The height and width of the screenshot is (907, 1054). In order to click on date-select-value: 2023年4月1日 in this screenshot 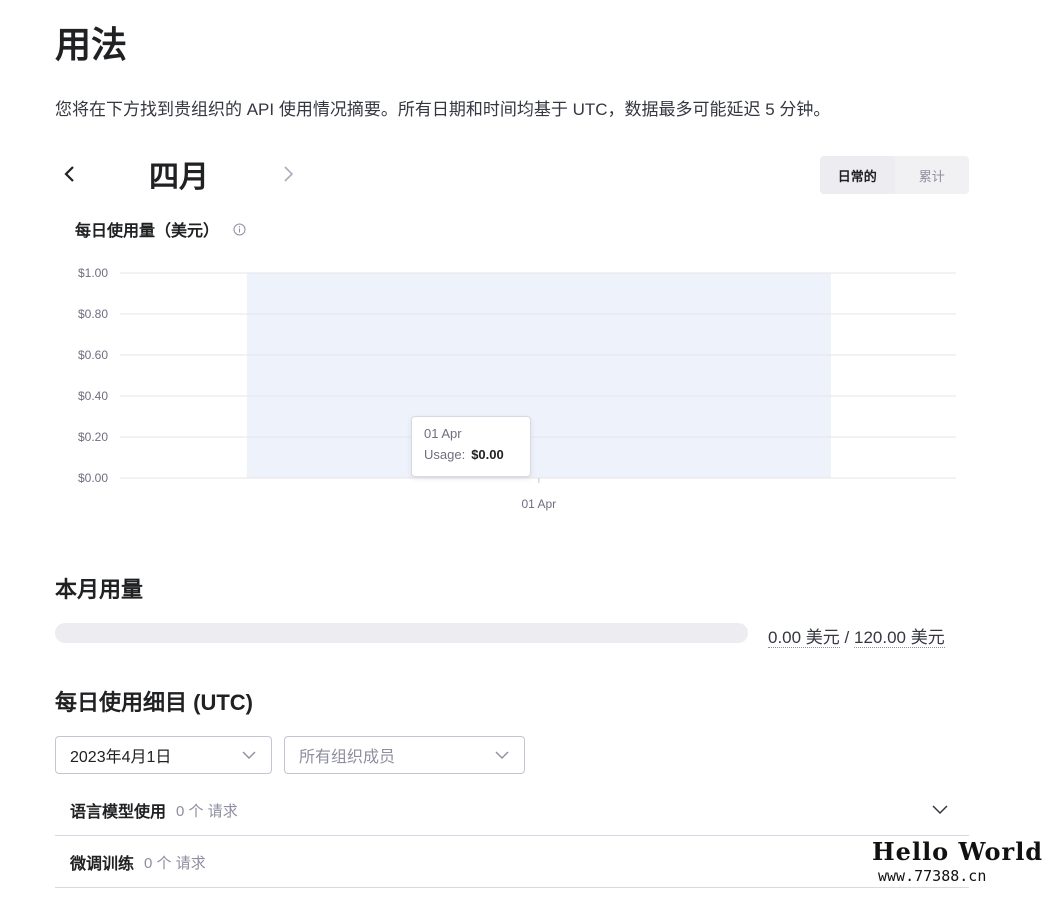, I will do `click(121, 757)`.